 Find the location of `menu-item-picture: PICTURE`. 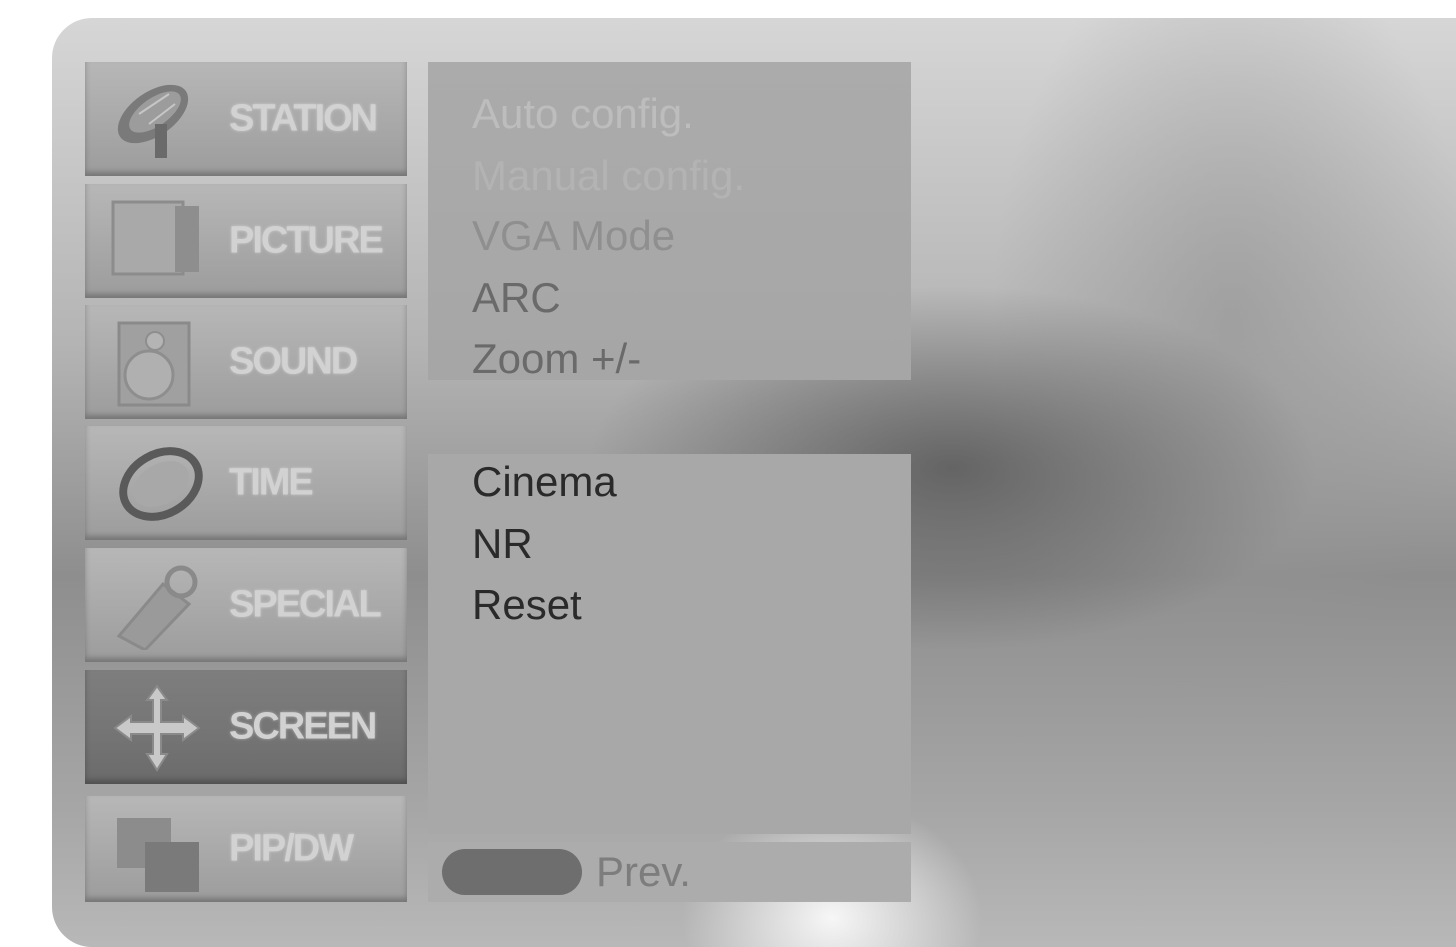

menu-item-picture: PICTURE is located at coordinates (246, 241).